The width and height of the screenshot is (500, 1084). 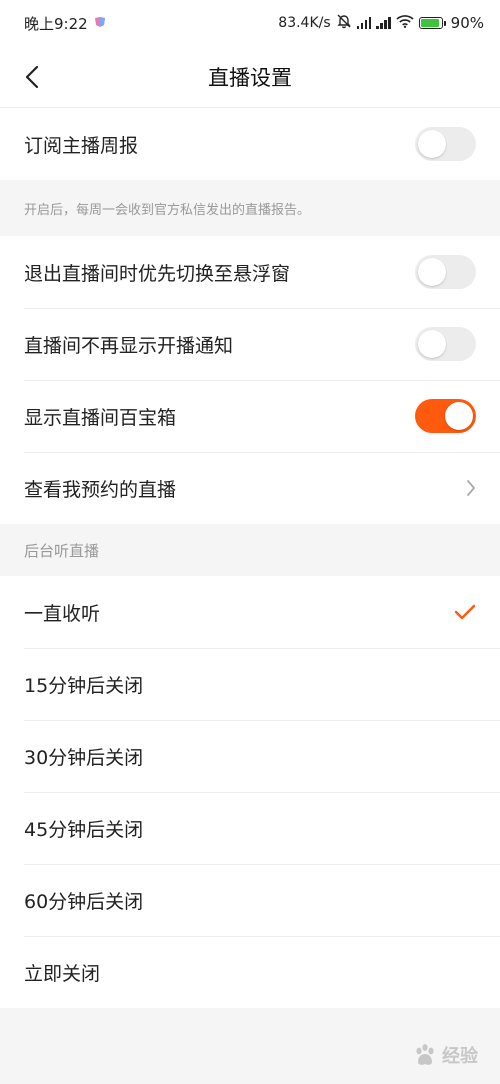 What do you see at coordinates (56, 23) in the screenshot?
I see `status-time: 晚上9:22` at bounding box center [56, 23].